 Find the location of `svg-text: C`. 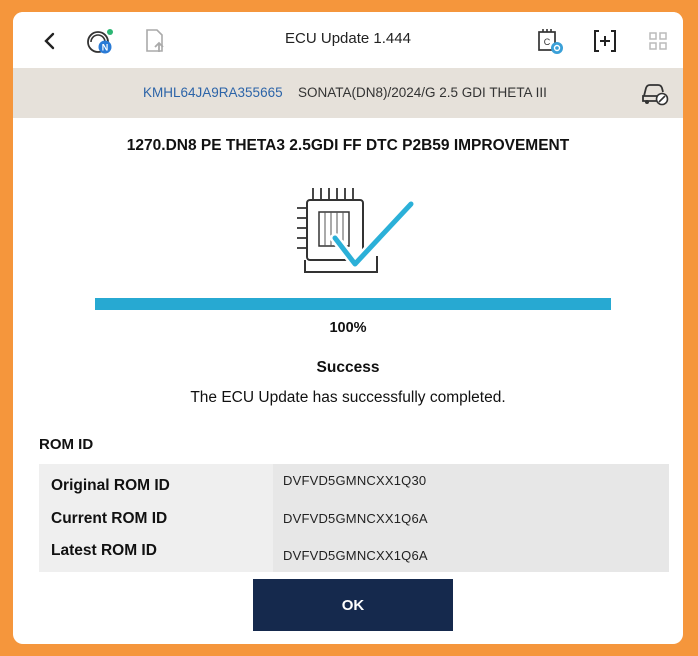

svg-text: C is located at coordinates (547, 42).